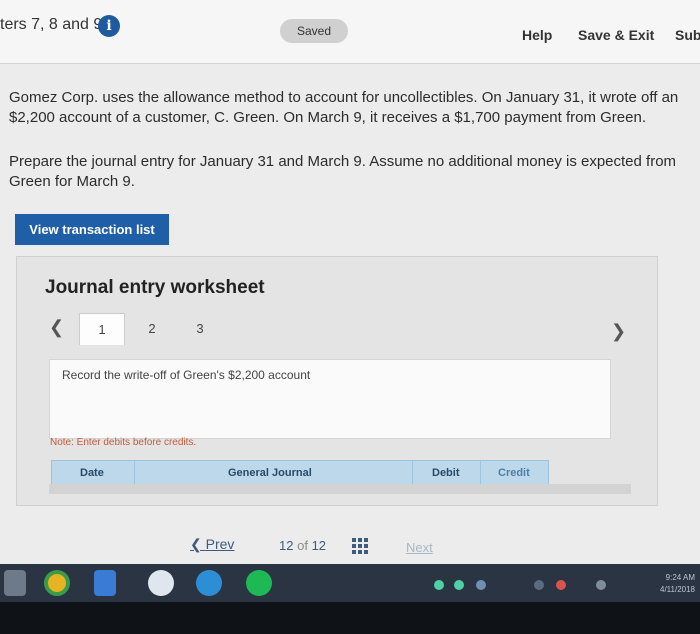 Image resolution: width=700 pixels, height=634 pixels. Describe the element at coordinates (51, 24) in the screenshot. I see `chapters-title: ters 7, 8 and 9` at that location.